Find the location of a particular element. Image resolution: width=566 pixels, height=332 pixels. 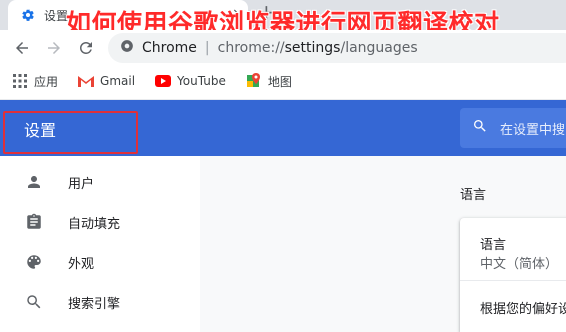

tab-title: 设置 is located at coordinates (56, 15).